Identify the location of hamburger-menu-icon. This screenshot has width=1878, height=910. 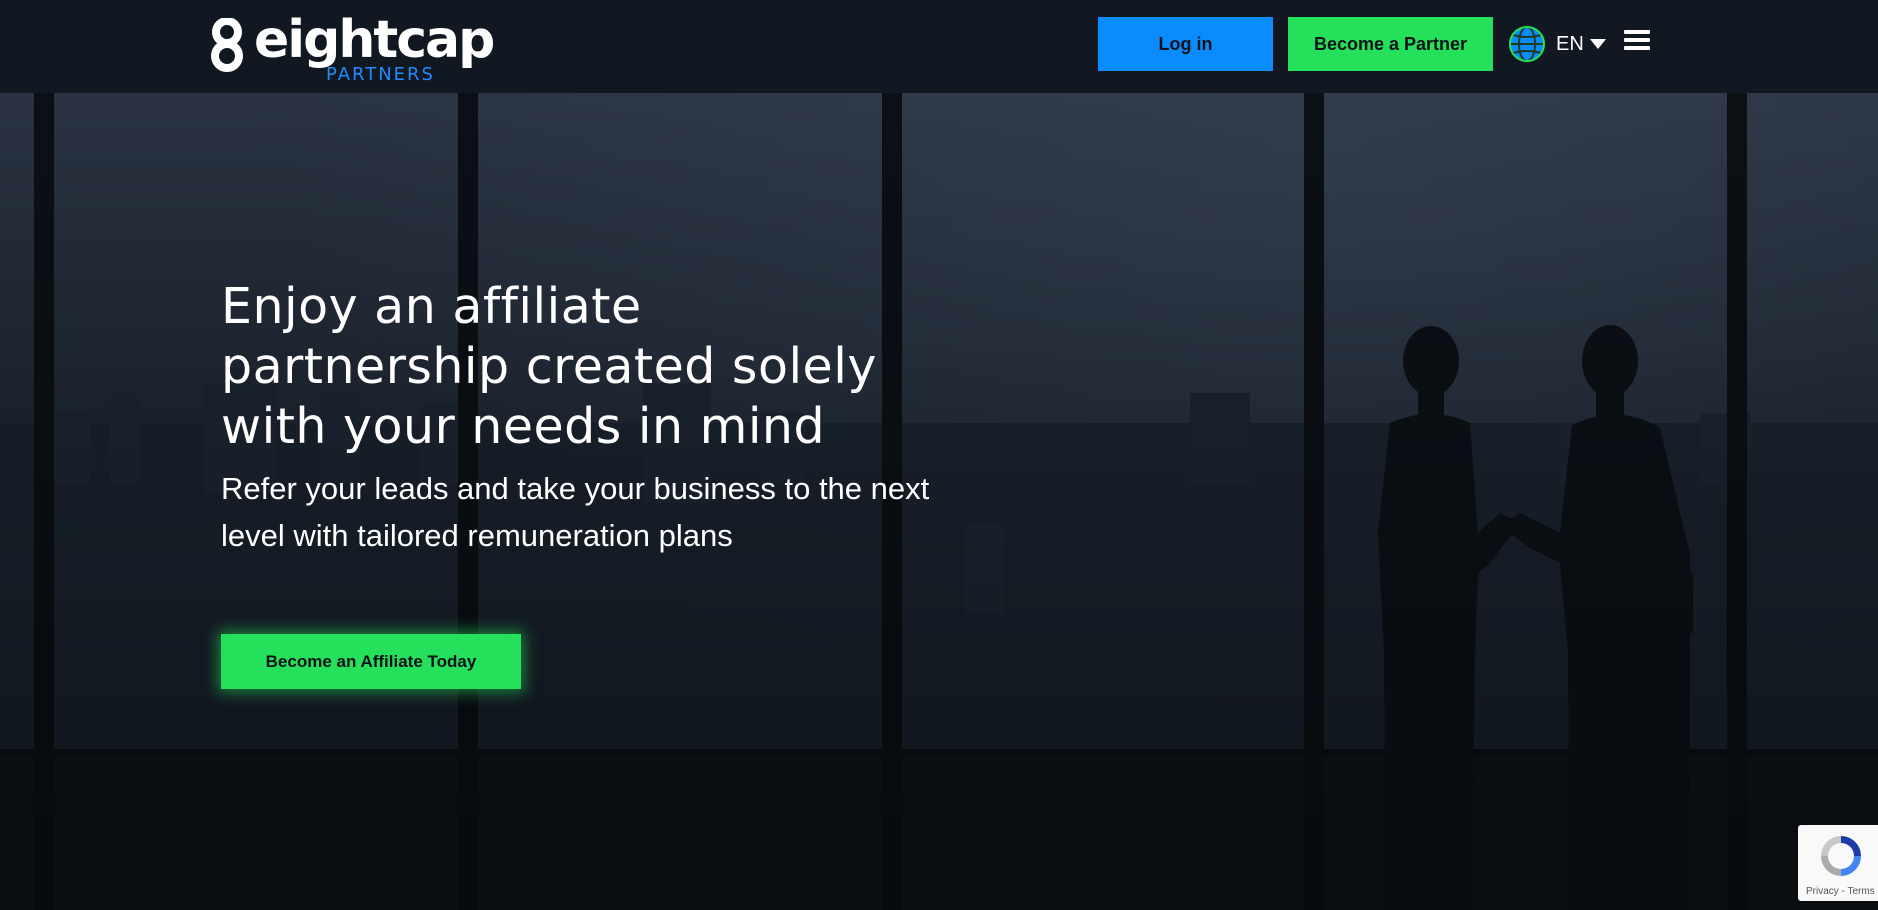
(1637, 42).